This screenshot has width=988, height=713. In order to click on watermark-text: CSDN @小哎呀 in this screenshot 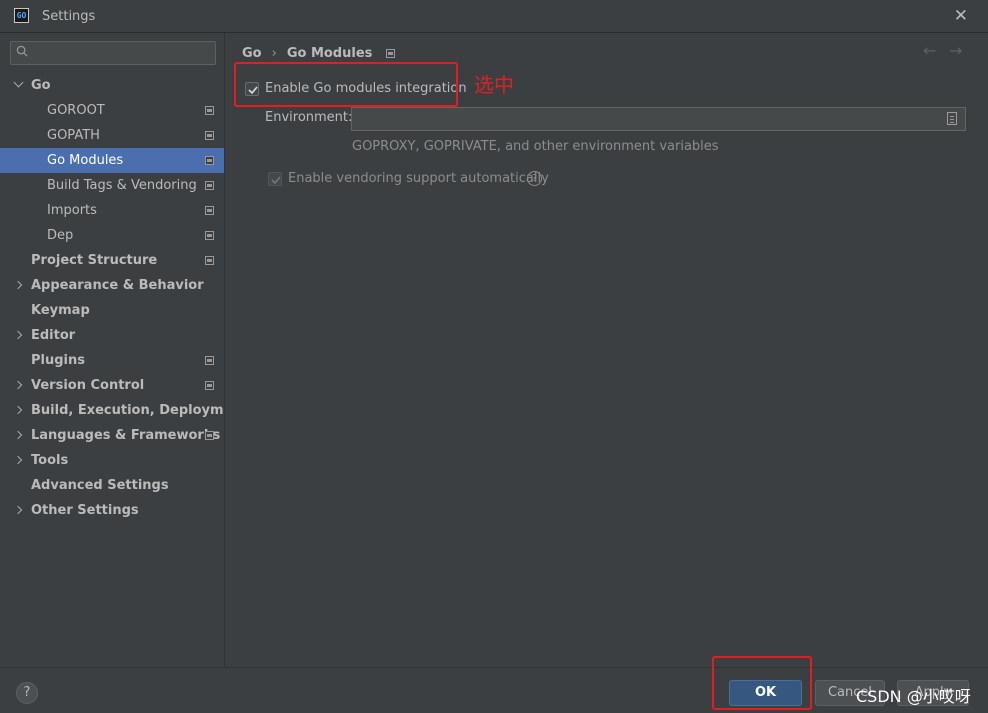, I will do `click(913, 696)`.